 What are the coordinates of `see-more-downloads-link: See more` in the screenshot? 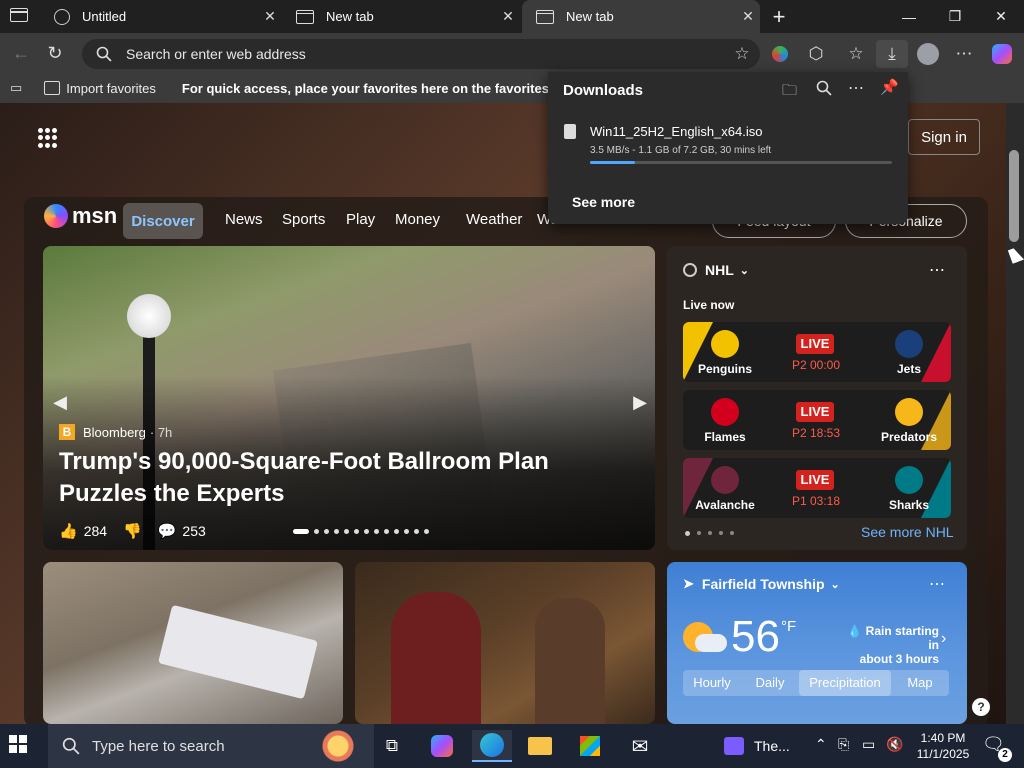 It's located at (603, 202).